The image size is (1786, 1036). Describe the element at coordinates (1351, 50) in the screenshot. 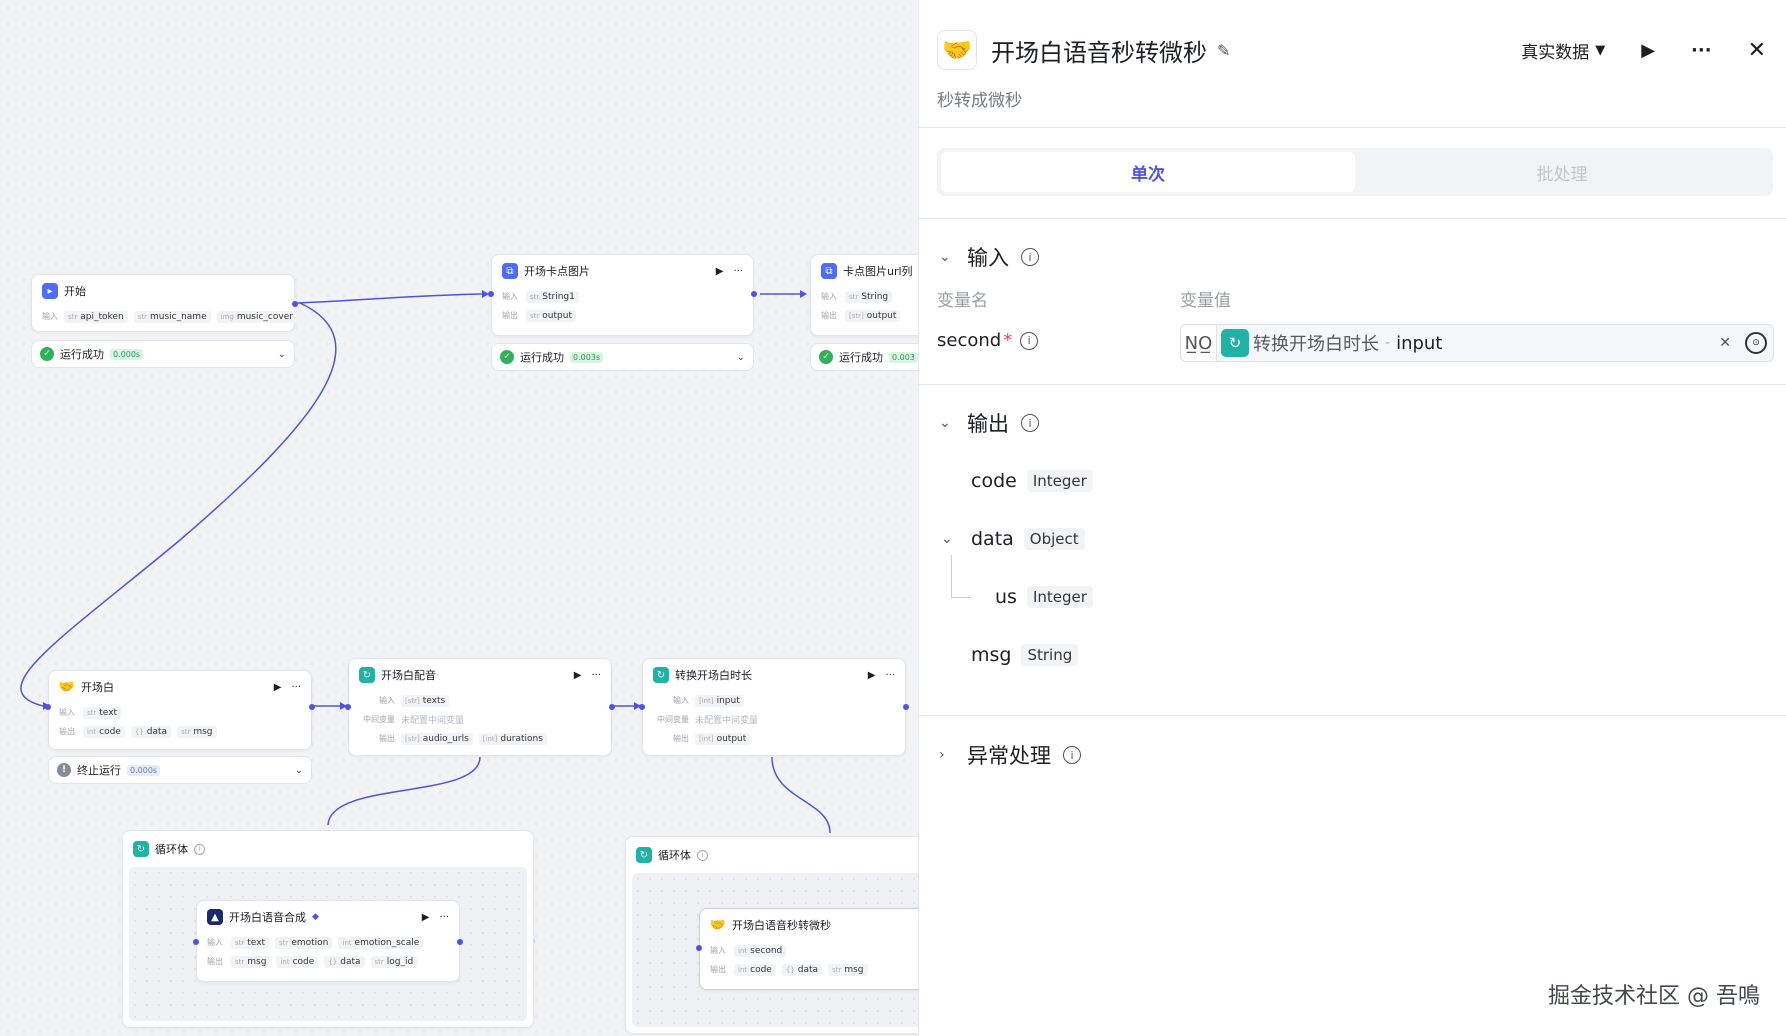

I see `panel-header: 🤝 开场白语音秒转微秒 ✎ 真实数据 ▼ ▶ ··· ✕` at that location.